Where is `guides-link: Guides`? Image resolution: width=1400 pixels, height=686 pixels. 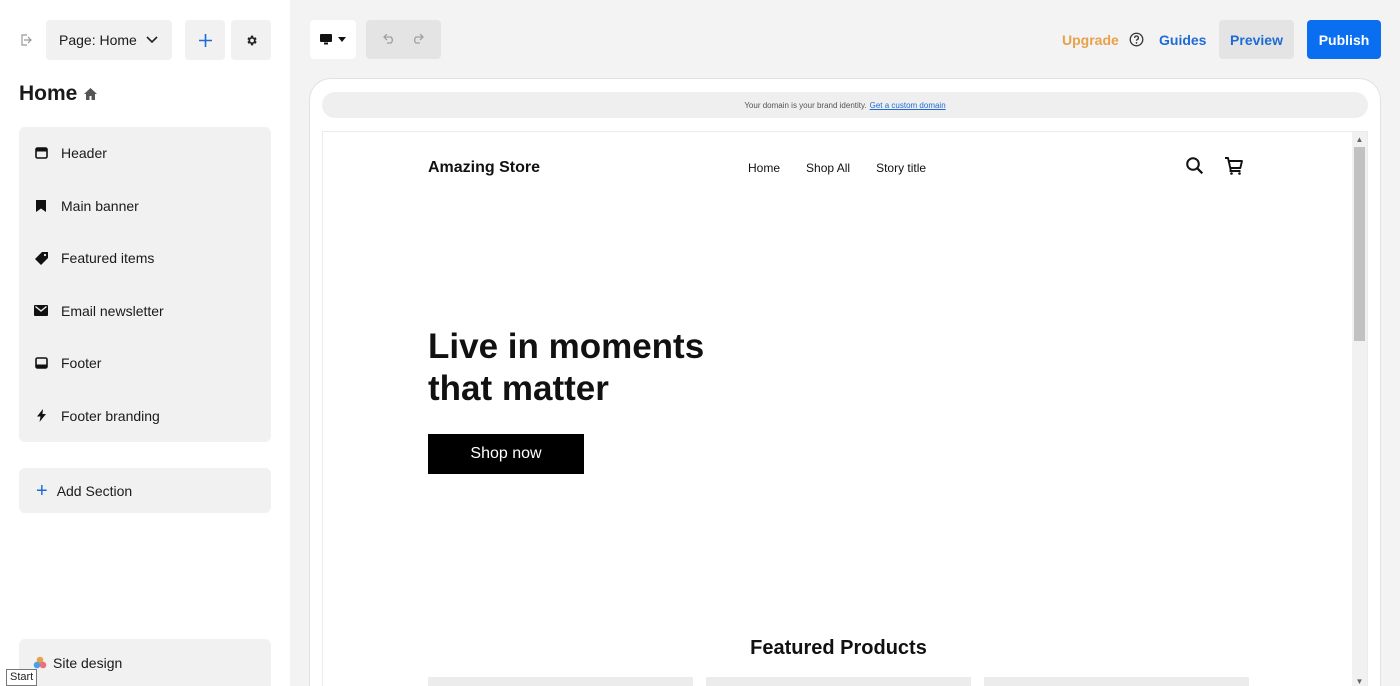
guides-link: Guides is located at coordinates (1182, 40).